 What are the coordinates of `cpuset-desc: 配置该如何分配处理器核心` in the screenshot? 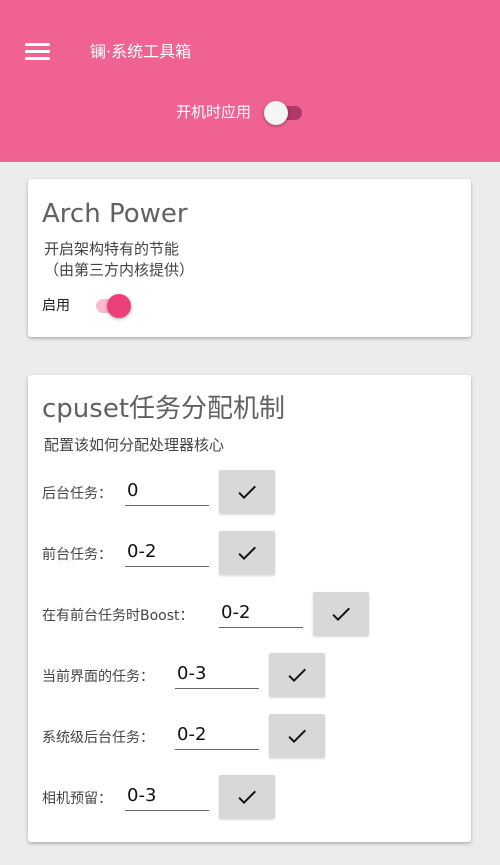 It's located at (134, 445).